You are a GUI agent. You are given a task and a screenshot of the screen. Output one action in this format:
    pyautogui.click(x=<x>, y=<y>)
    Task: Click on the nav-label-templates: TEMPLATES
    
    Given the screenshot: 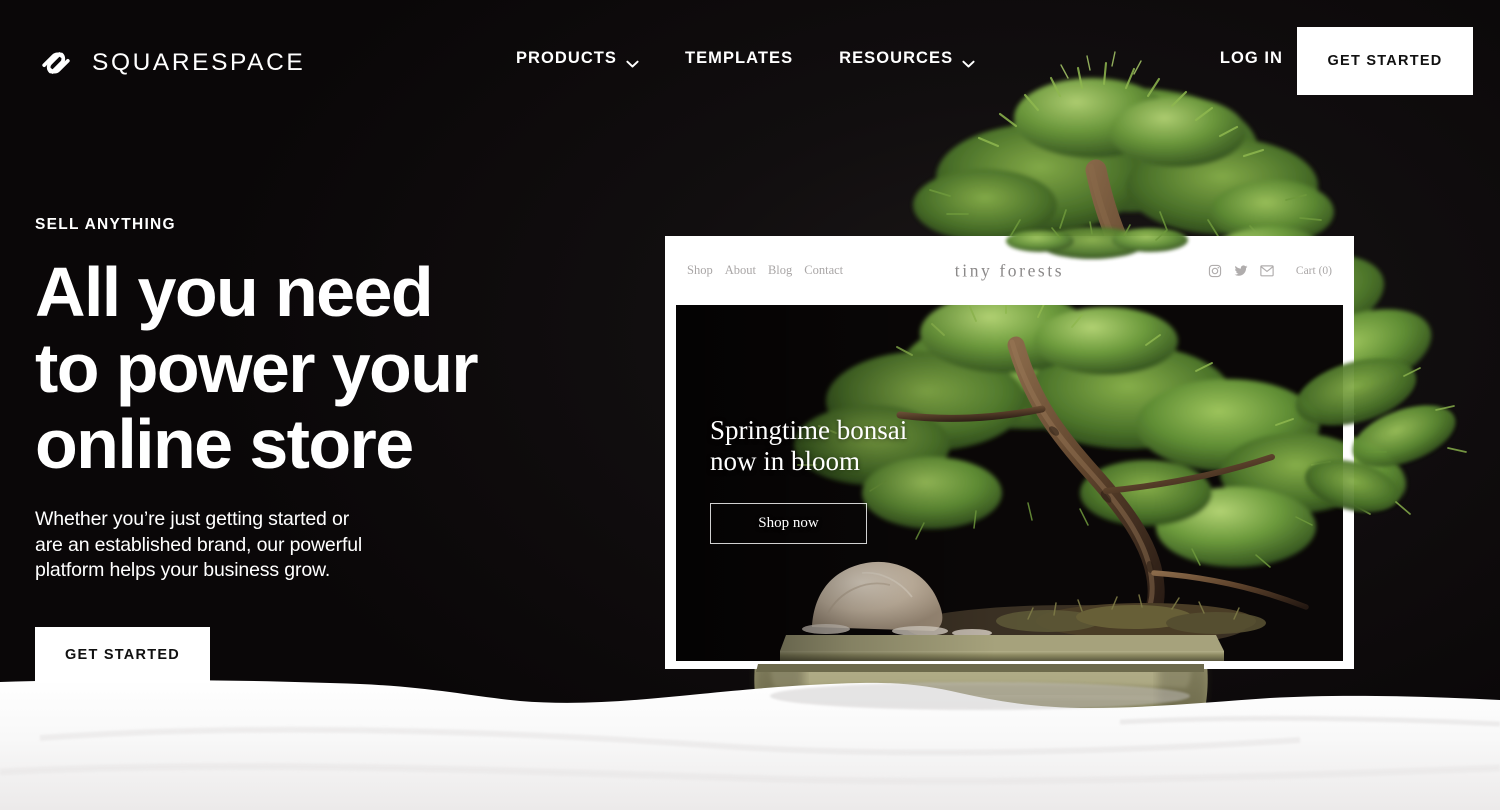 What is the action you would take?
    pyautogui.click(x=739, y=58)
    